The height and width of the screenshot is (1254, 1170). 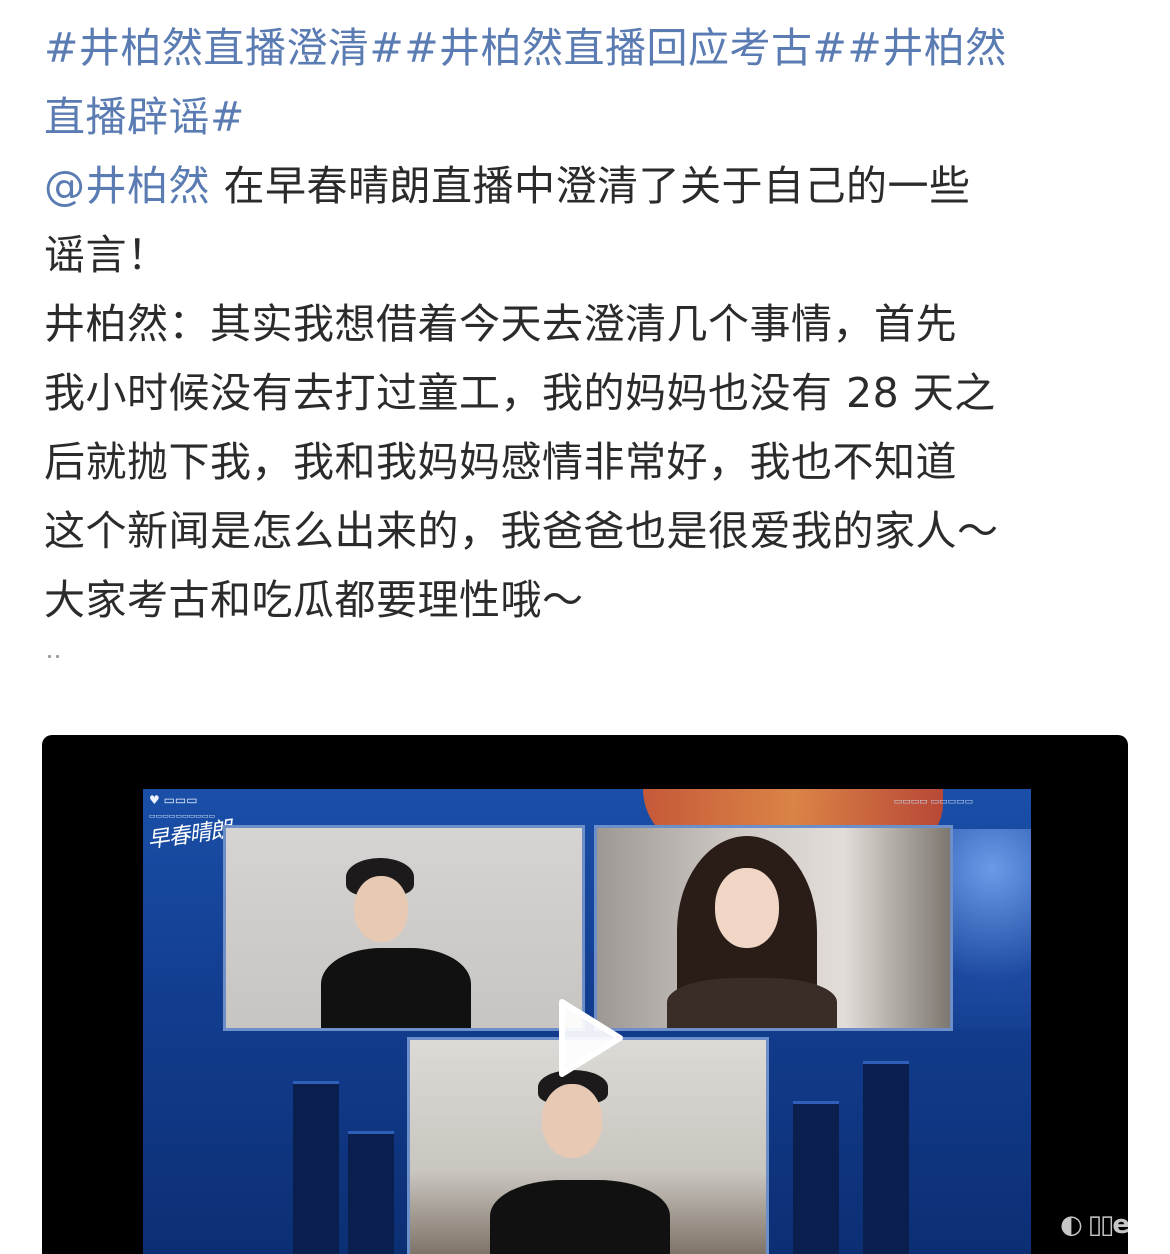 What do you see at coordinates (589, 1038) in the screenshot?
I see `play-icon` at bounding box center [589, 1038].